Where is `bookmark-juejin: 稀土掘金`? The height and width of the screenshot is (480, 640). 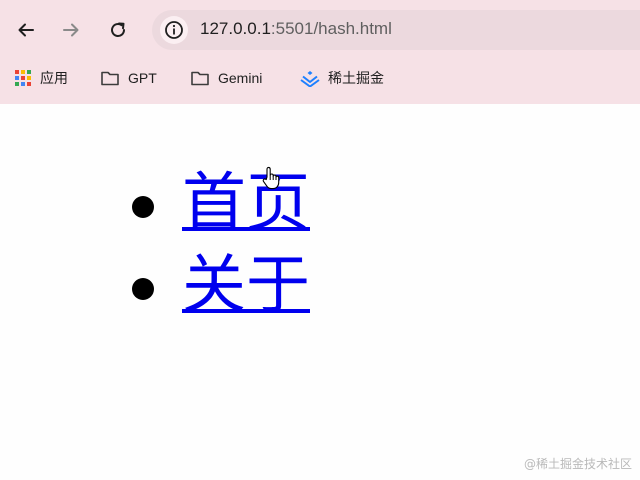 bookmark-juejin: 稀土掘金 is located at coordinates (342, 78).